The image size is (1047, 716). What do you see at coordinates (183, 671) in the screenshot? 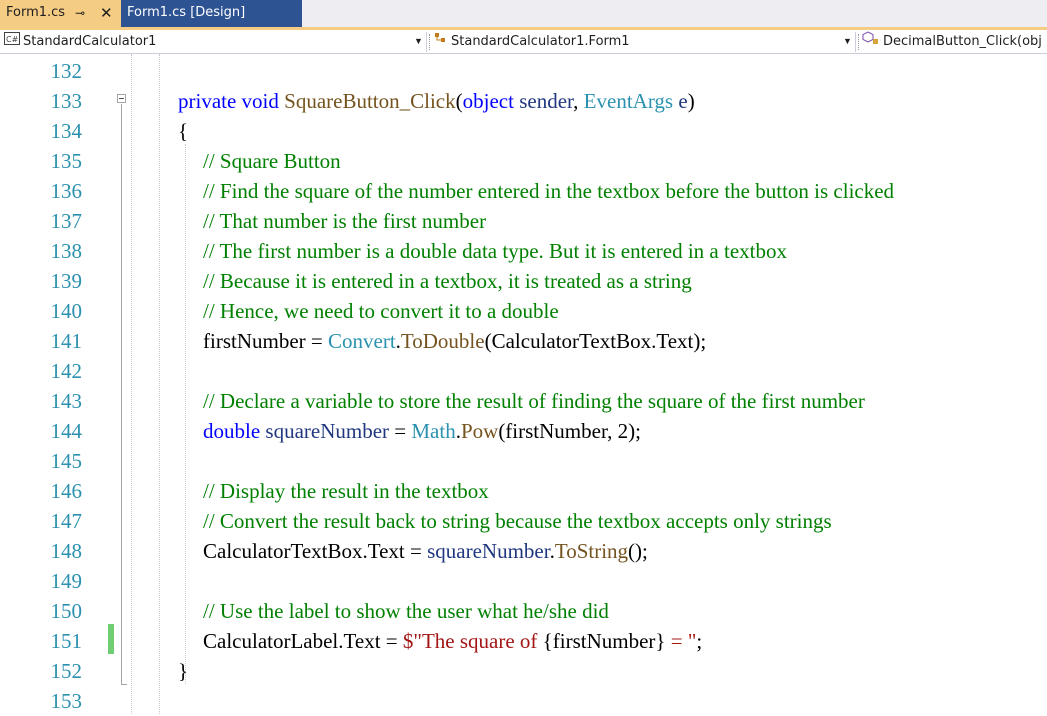
I see `code-token: }` at bounding box center [183, 671].